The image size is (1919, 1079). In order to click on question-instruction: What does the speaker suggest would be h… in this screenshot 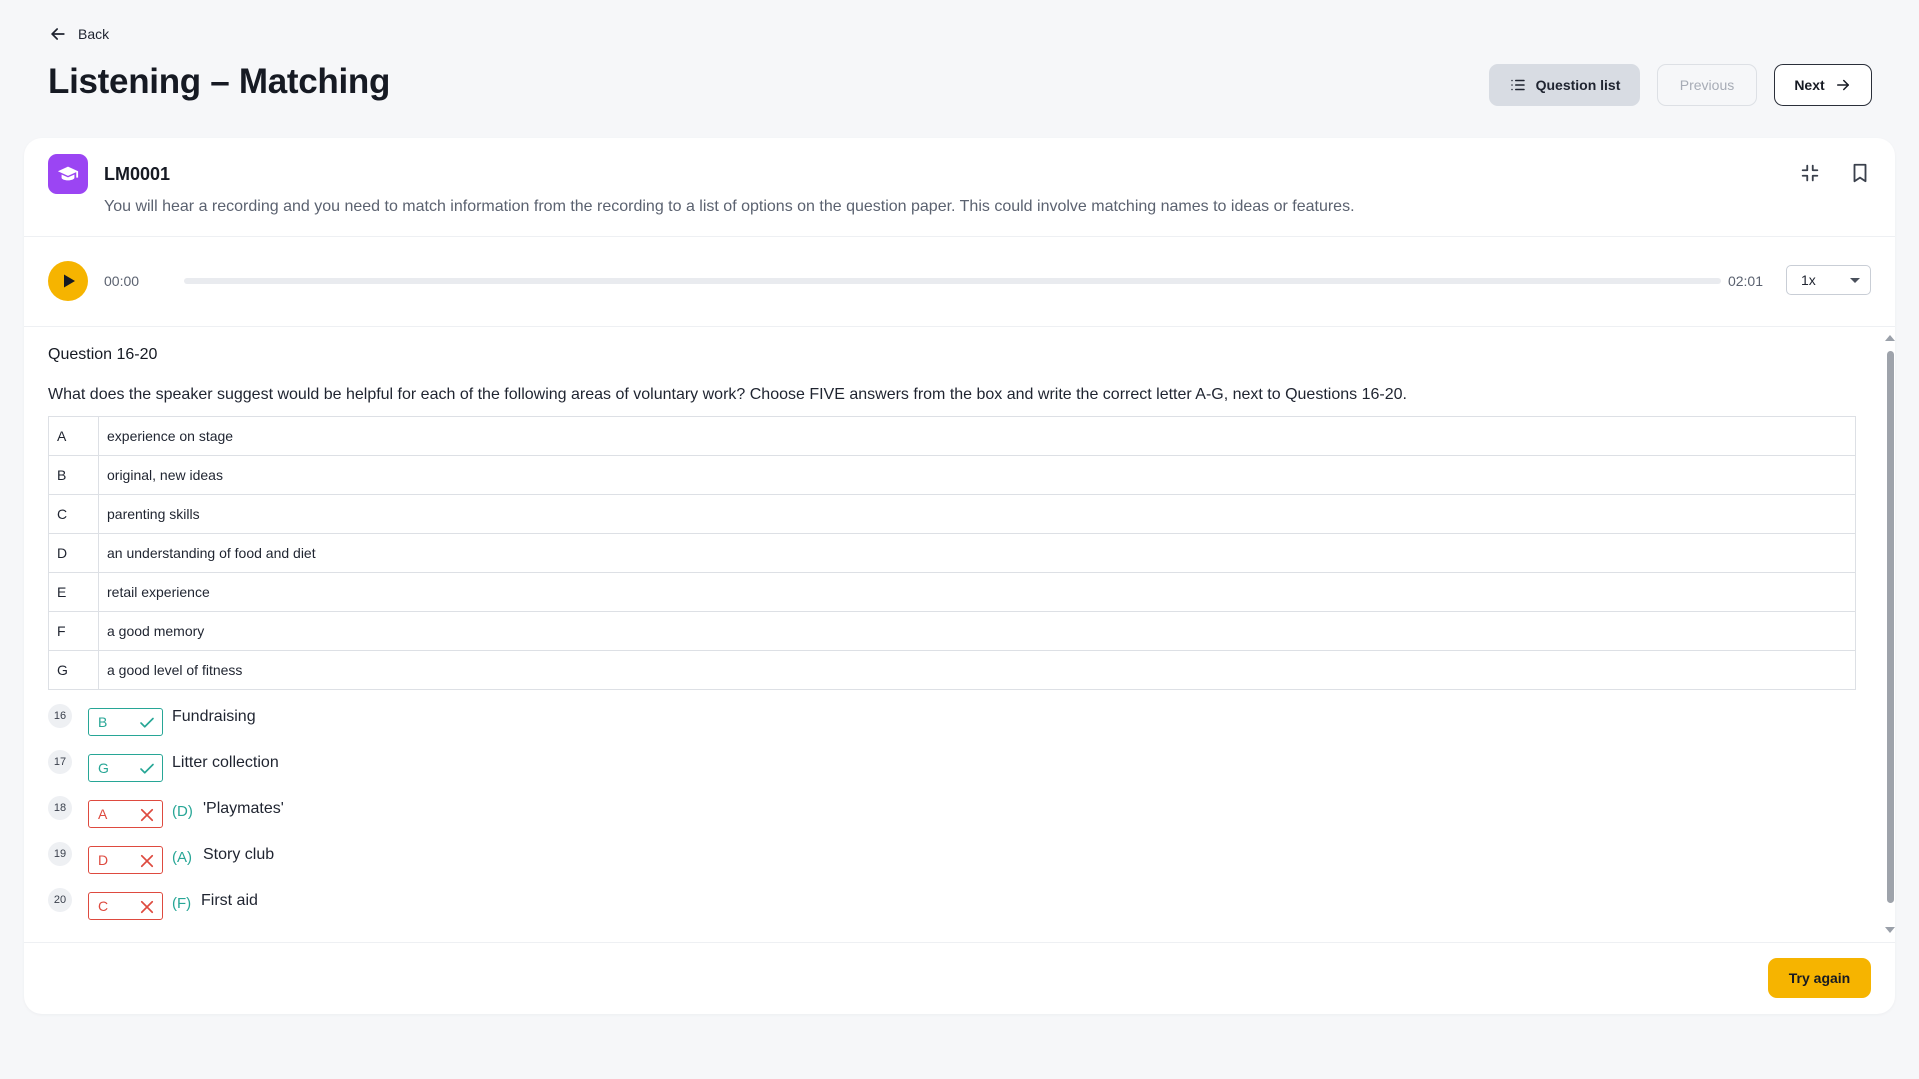, I will do `click(727, 394)`.